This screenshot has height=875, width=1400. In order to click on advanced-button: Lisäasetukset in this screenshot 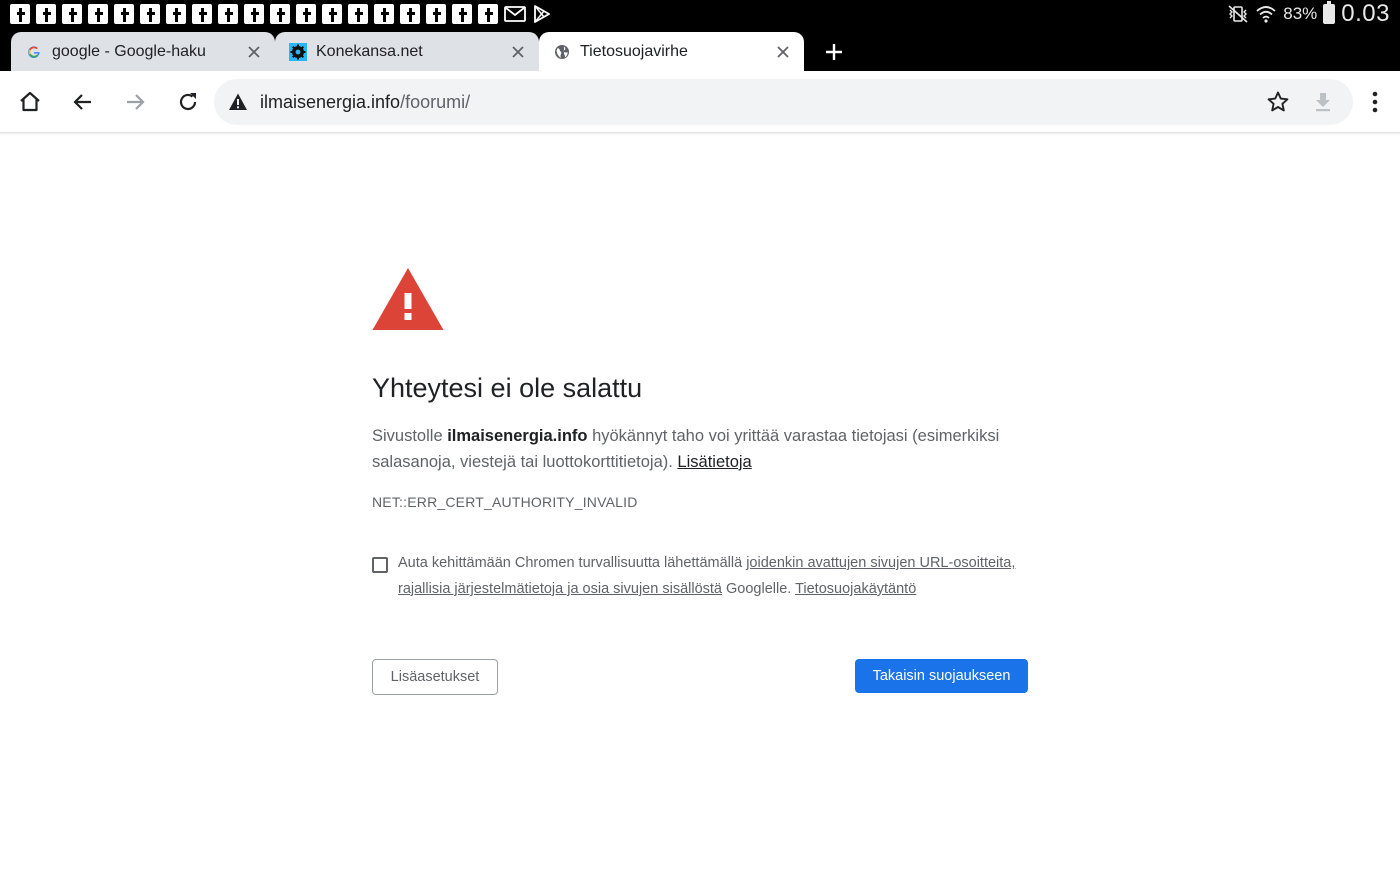, I will do `click(435, 677)`.